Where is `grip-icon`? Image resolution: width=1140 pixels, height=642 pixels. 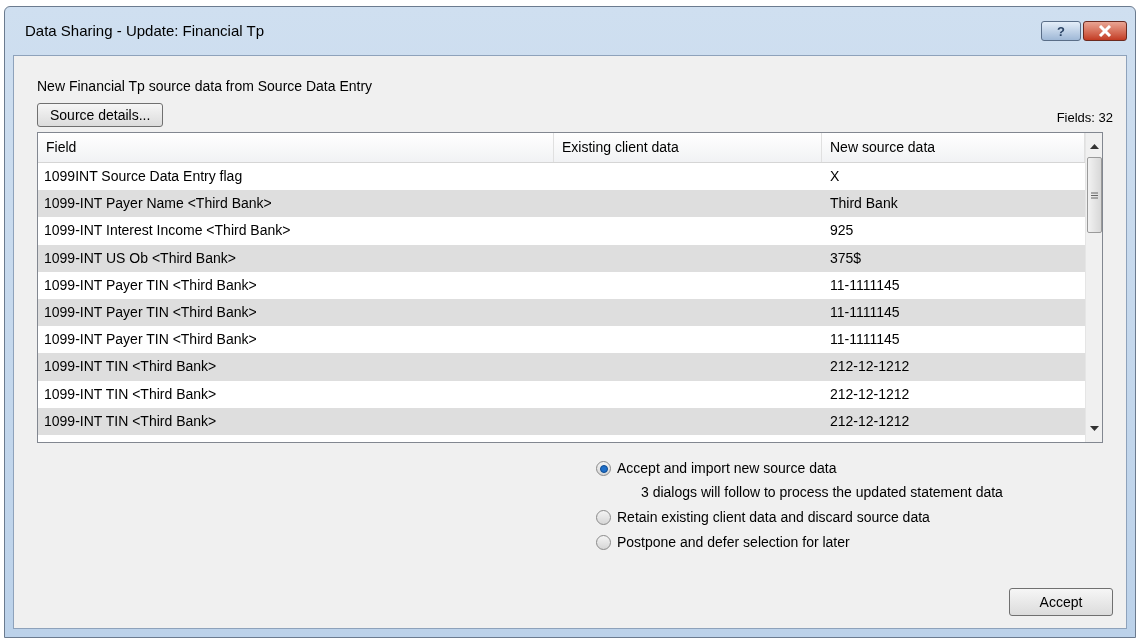
grip-icon is located at coordinates (1094, 195).